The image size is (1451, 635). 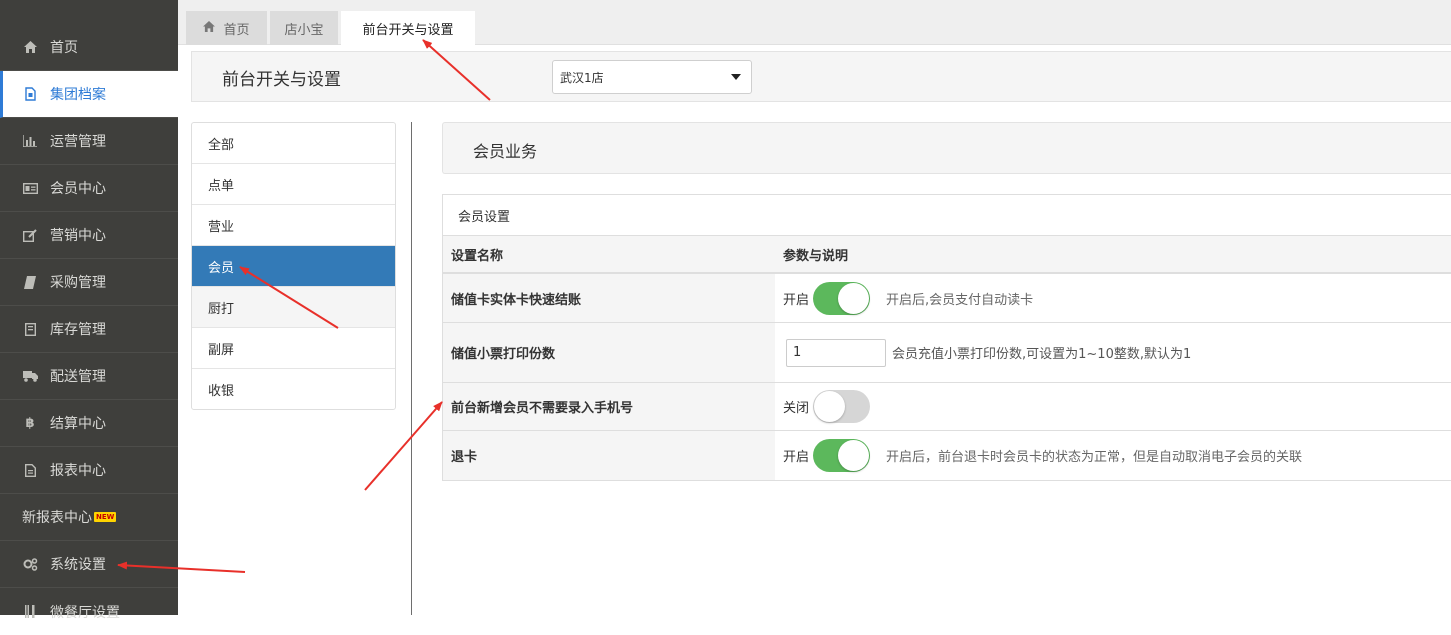 I want to click on table-row: 退卡 开启 开启后，前台退卡时会员卡的状态为正常，但是自动取消电子会员的关联, so click(x=947, y=455).